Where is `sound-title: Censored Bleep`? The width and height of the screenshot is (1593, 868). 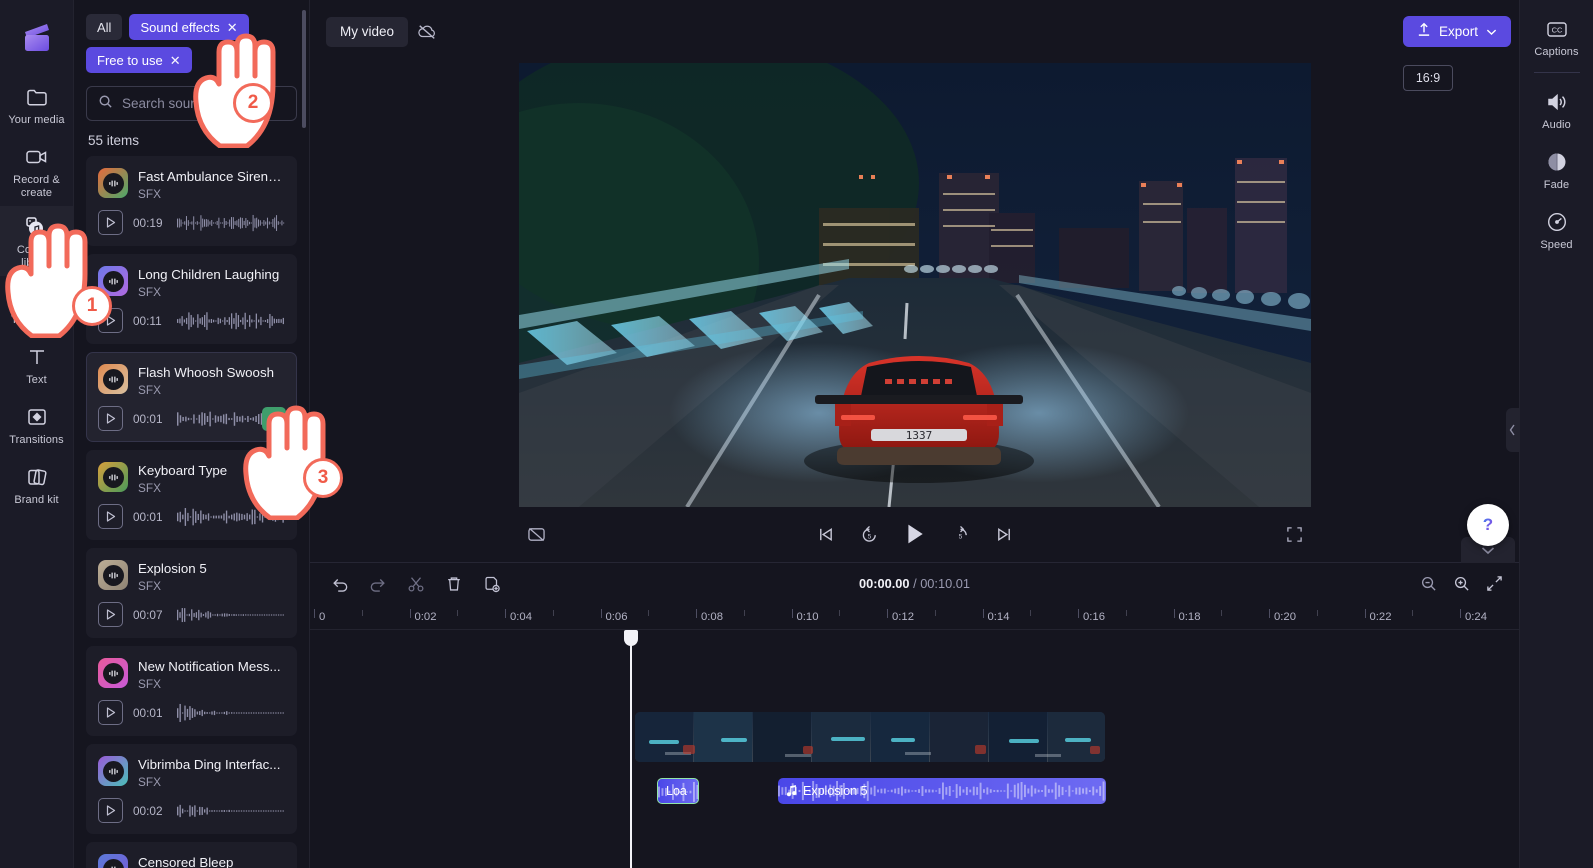
sound-title: Censored Bleep is located at coordinates (186, 861).